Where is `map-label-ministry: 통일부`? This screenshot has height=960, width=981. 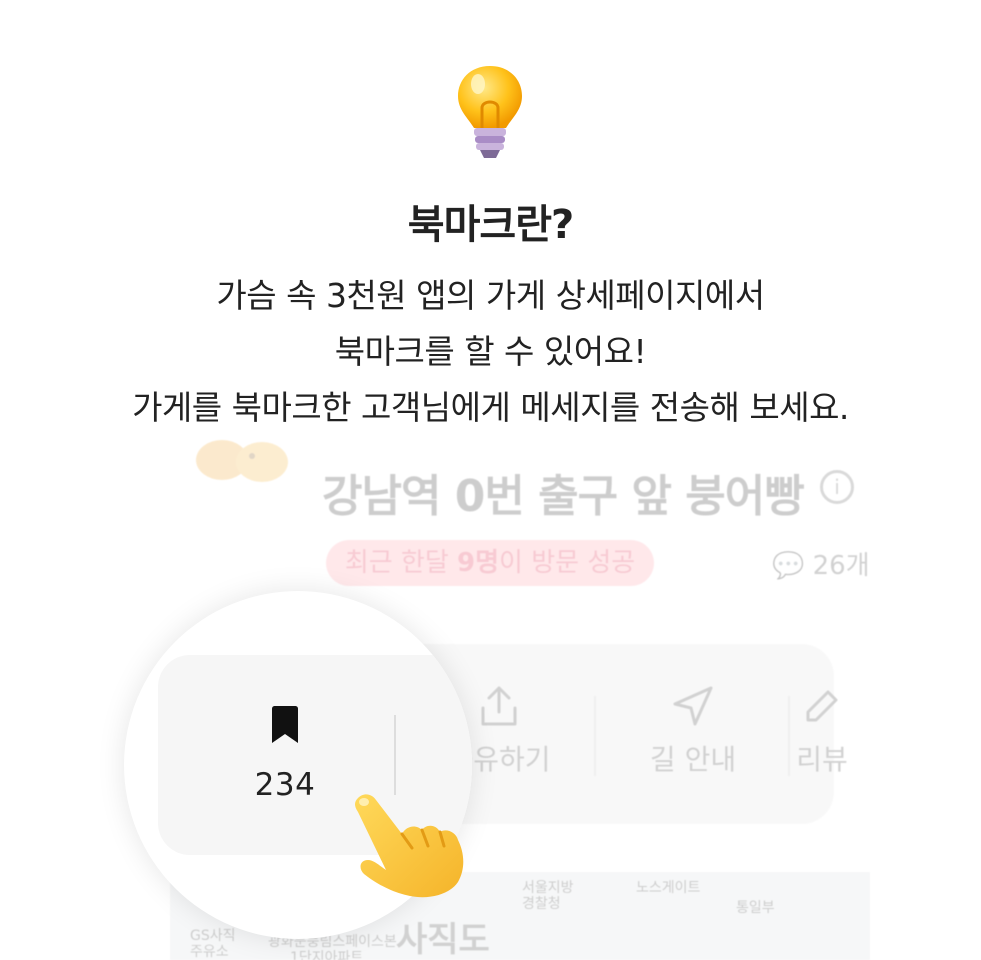
map-label-ministry: 통일부 is located at coordinates (755, 908).